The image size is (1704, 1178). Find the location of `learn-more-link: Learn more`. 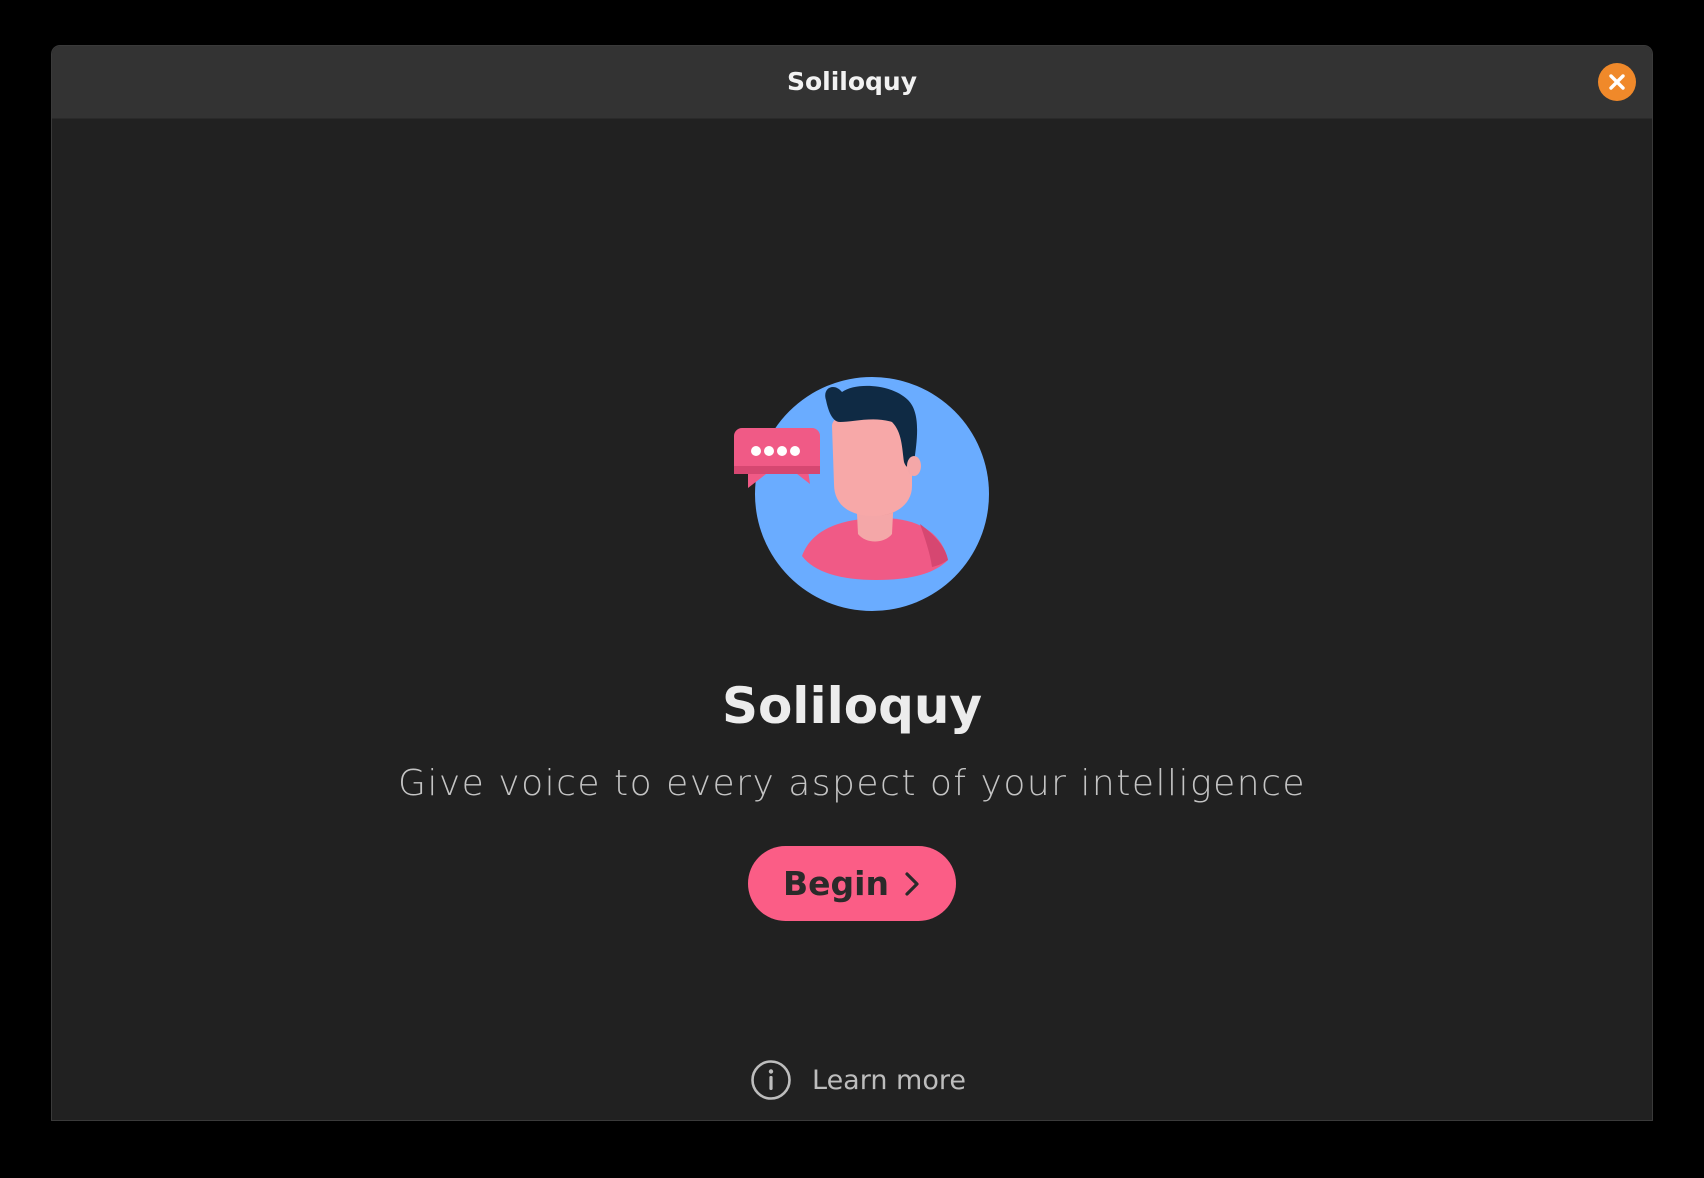

learn-more-link: Learn more is located at coordinates (858, 1080).